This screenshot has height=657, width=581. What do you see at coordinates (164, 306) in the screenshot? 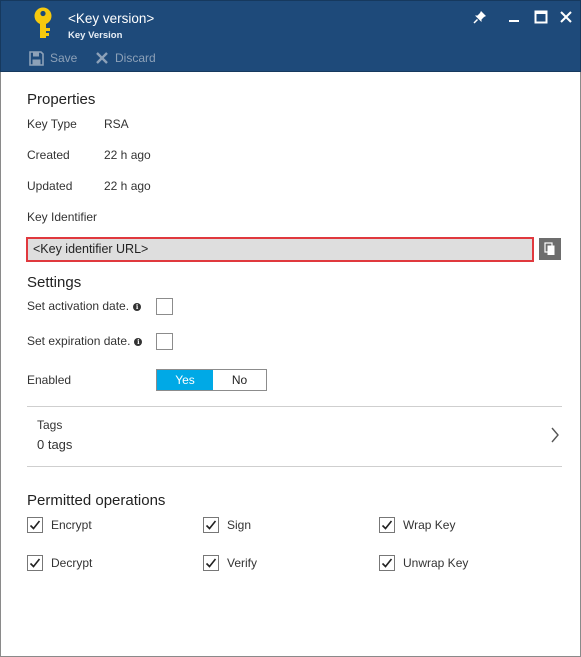
I see `activation-date-checkbox` at bounding box center [164, 306].